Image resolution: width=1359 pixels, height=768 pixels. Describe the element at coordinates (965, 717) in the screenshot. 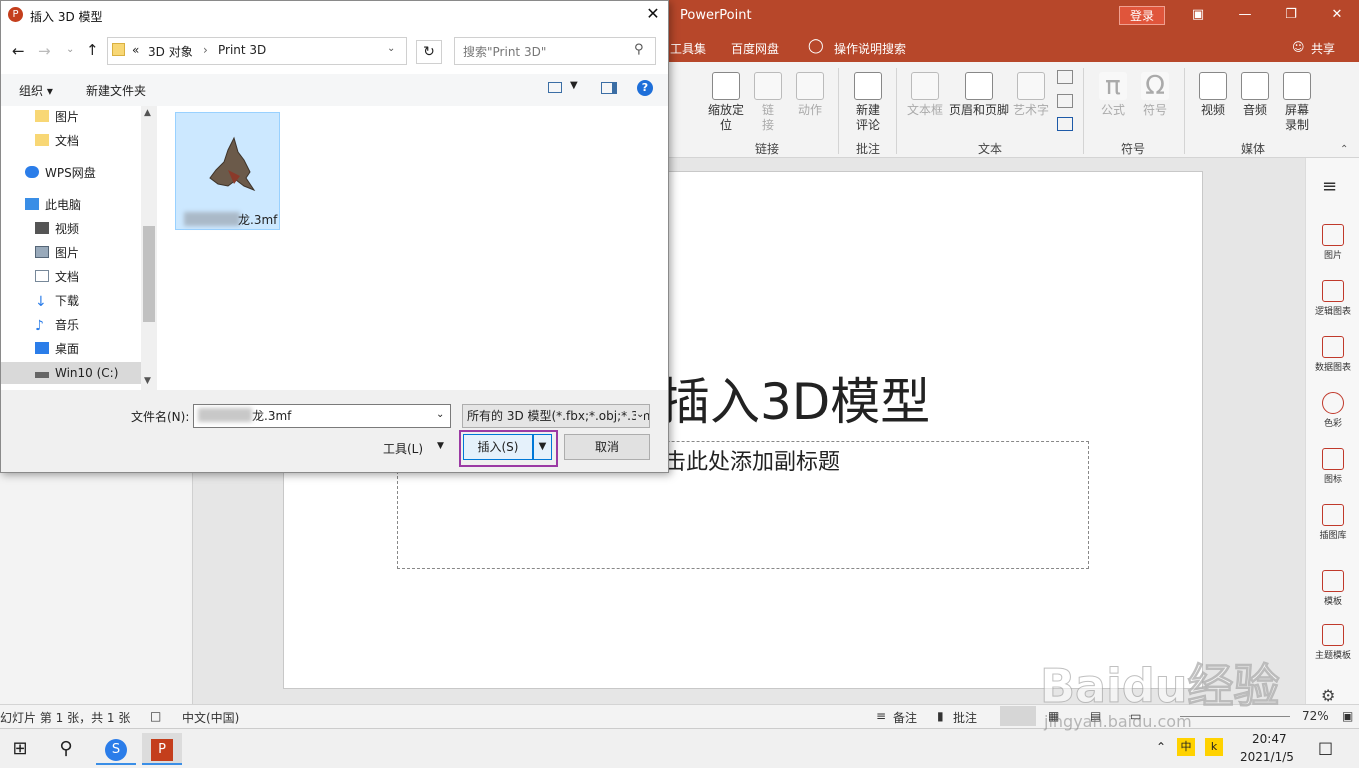

I see `comments-button: 批注` at that location.